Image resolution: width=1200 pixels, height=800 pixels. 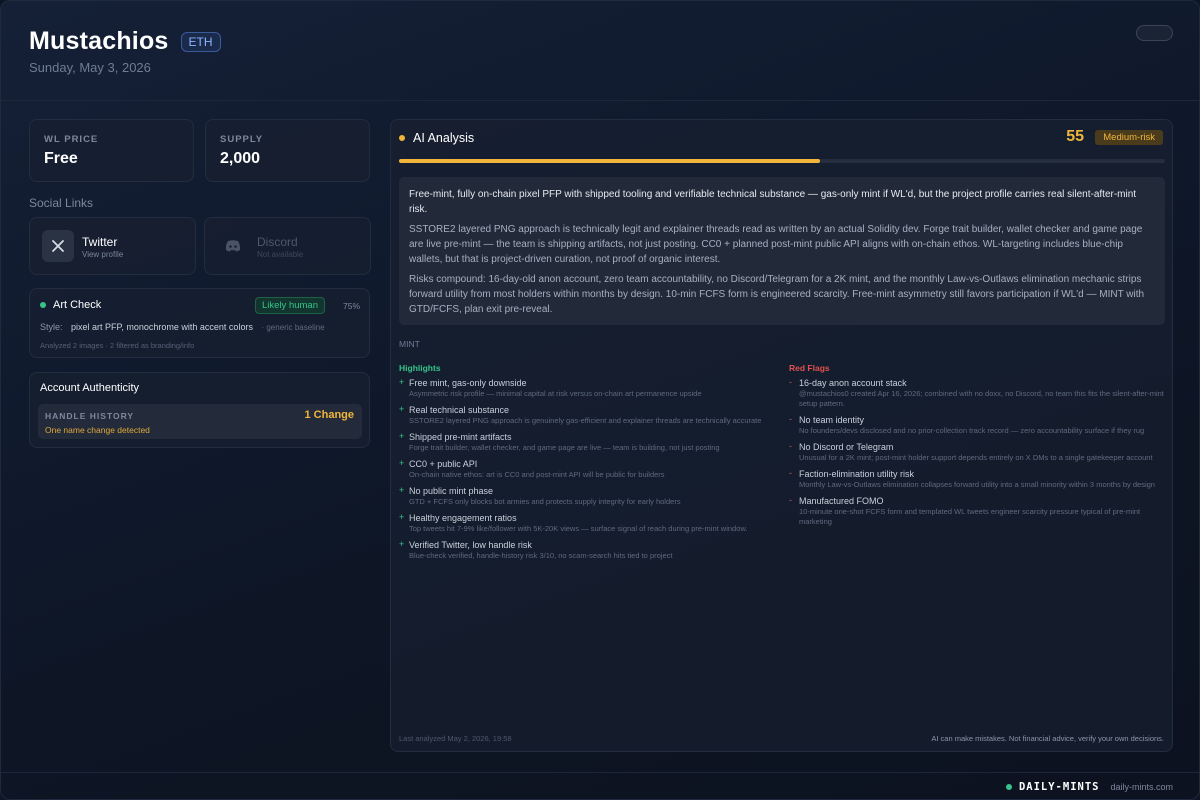 What do you see at coordinates (1059, 787) in the screenshot?
I see `brand-name: DAILY-MINTS` at bounding box center [1059, 787].